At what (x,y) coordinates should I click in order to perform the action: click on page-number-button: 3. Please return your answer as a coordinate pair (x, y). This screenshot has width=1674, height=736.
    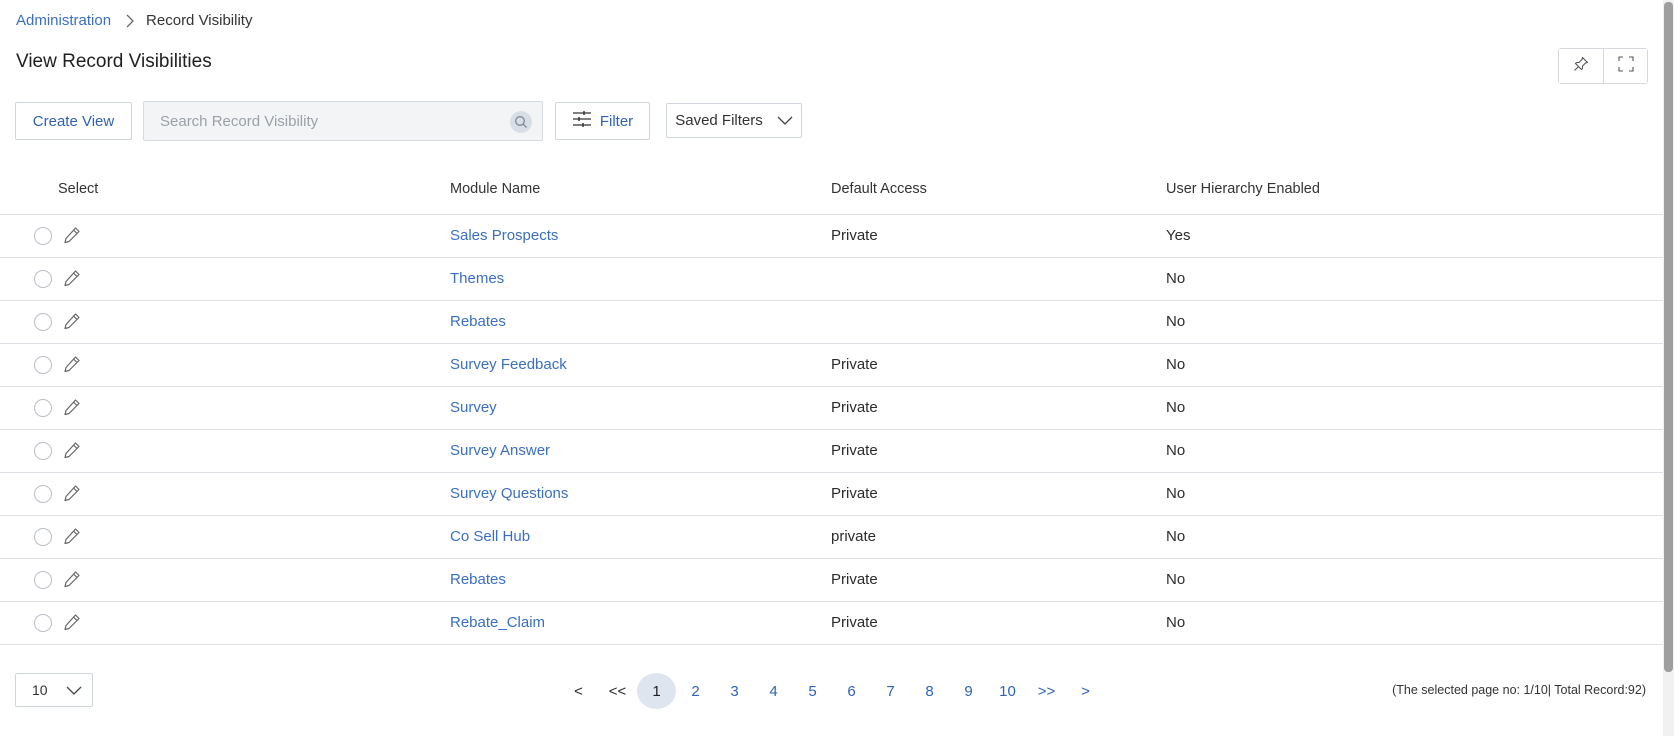
    Looking at the image, I should click on (734, 691).